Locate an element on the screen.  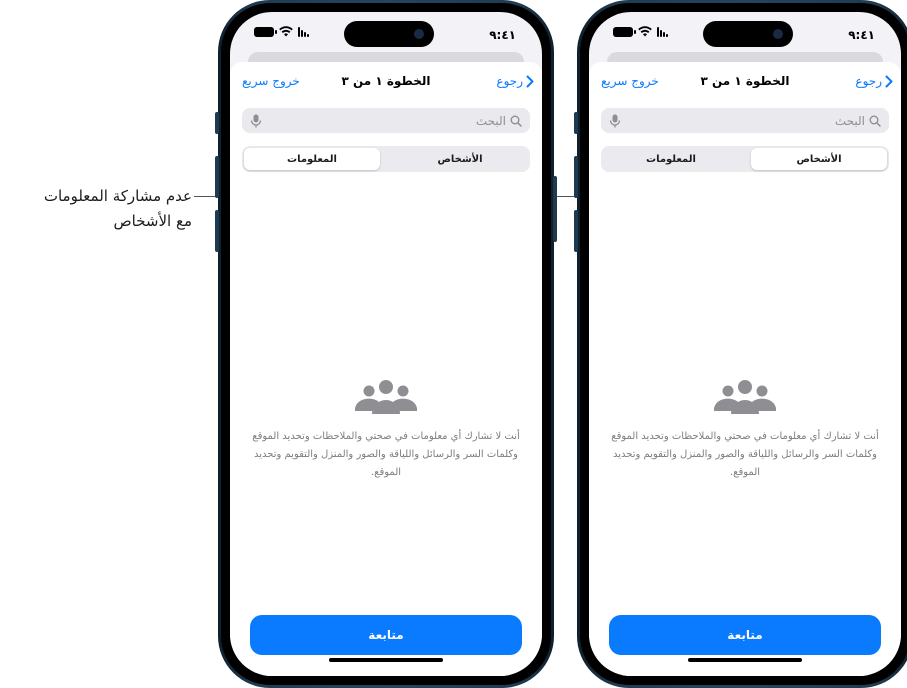
power-button is located at coordinates (555, 209).